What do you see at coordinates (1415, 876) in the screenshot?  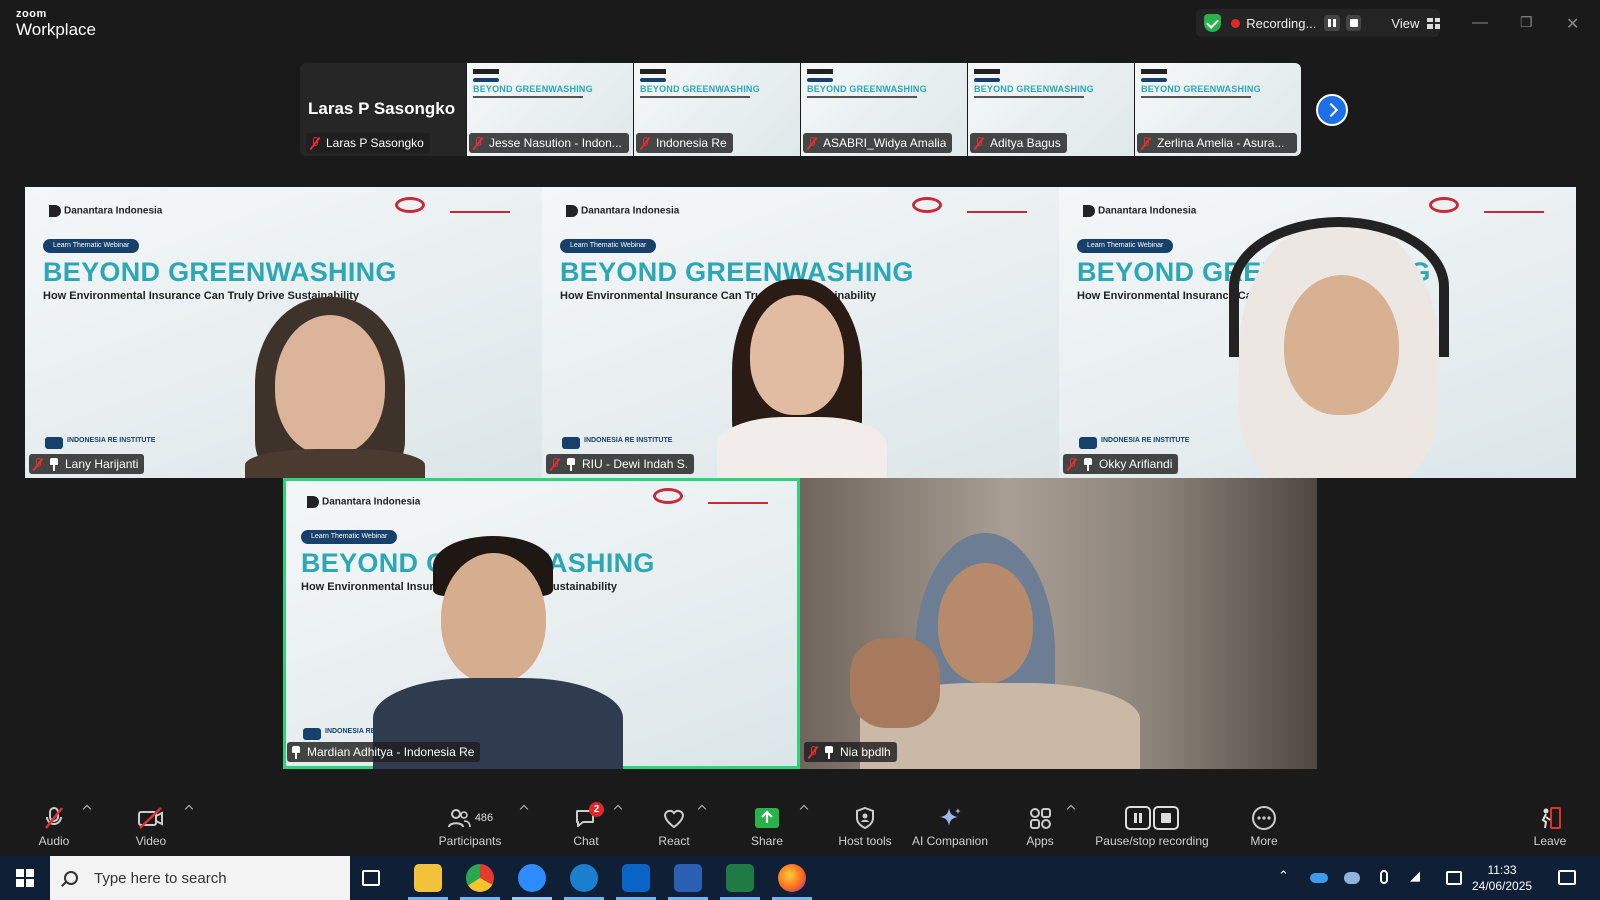 I see `network-icon: ◢` at bounding box center [1415, 876].